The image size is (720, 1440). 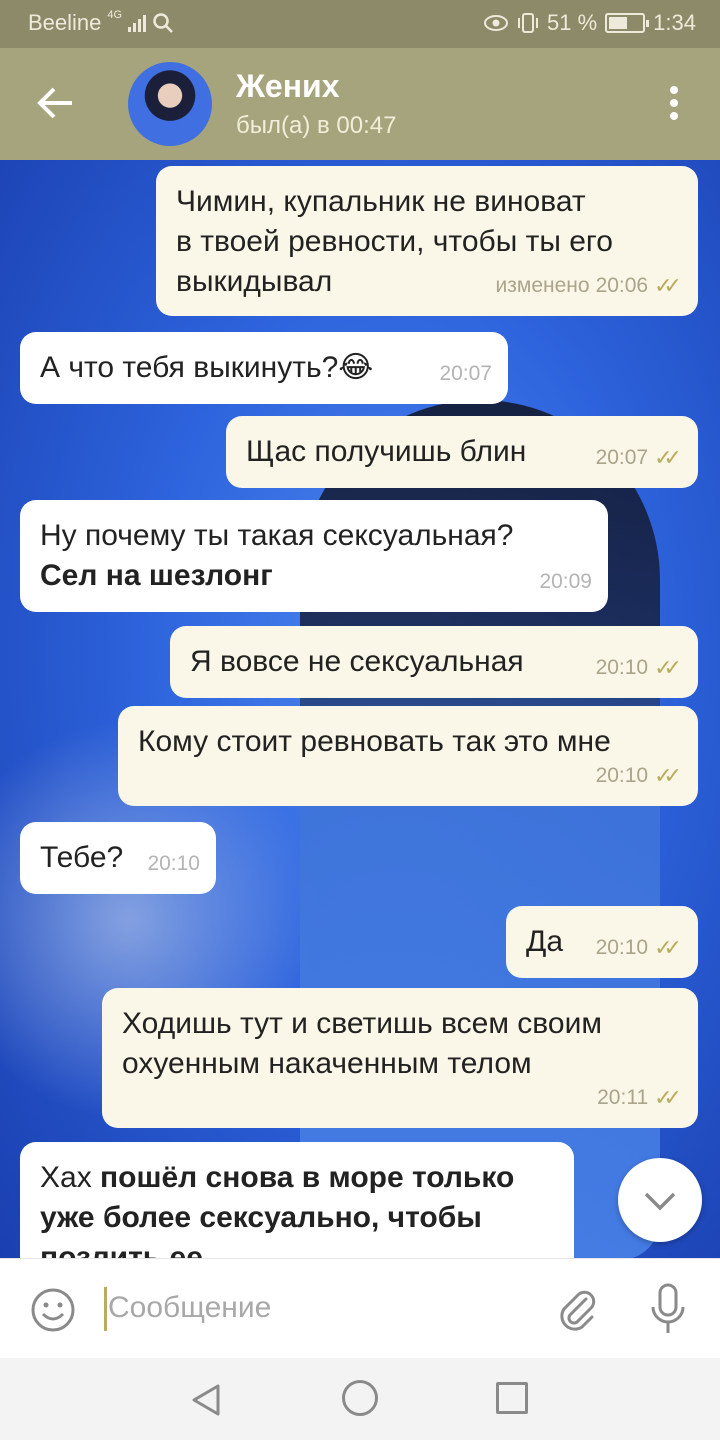 What do you see at coordinates (137, 23) in the screenshot?
I see `signal-icon` at bounding box center [137, 23].